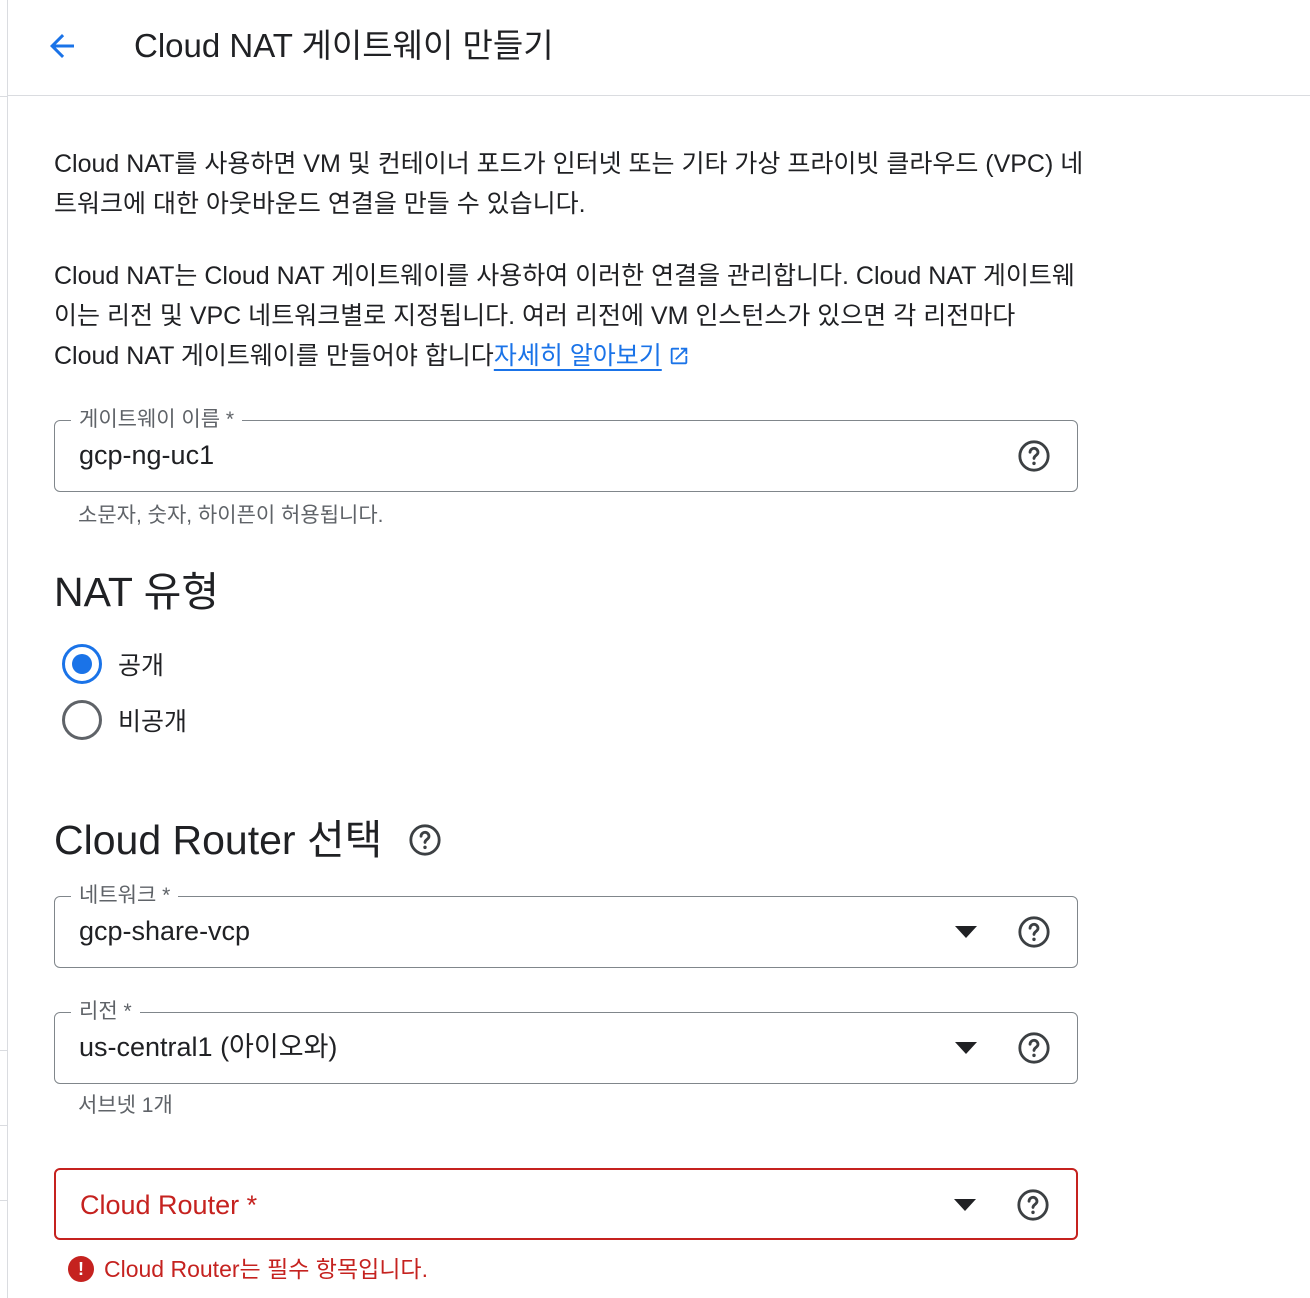 The image size is (1310, 1298). I want to click on radio-label-public: 공개, so click(141, 666).